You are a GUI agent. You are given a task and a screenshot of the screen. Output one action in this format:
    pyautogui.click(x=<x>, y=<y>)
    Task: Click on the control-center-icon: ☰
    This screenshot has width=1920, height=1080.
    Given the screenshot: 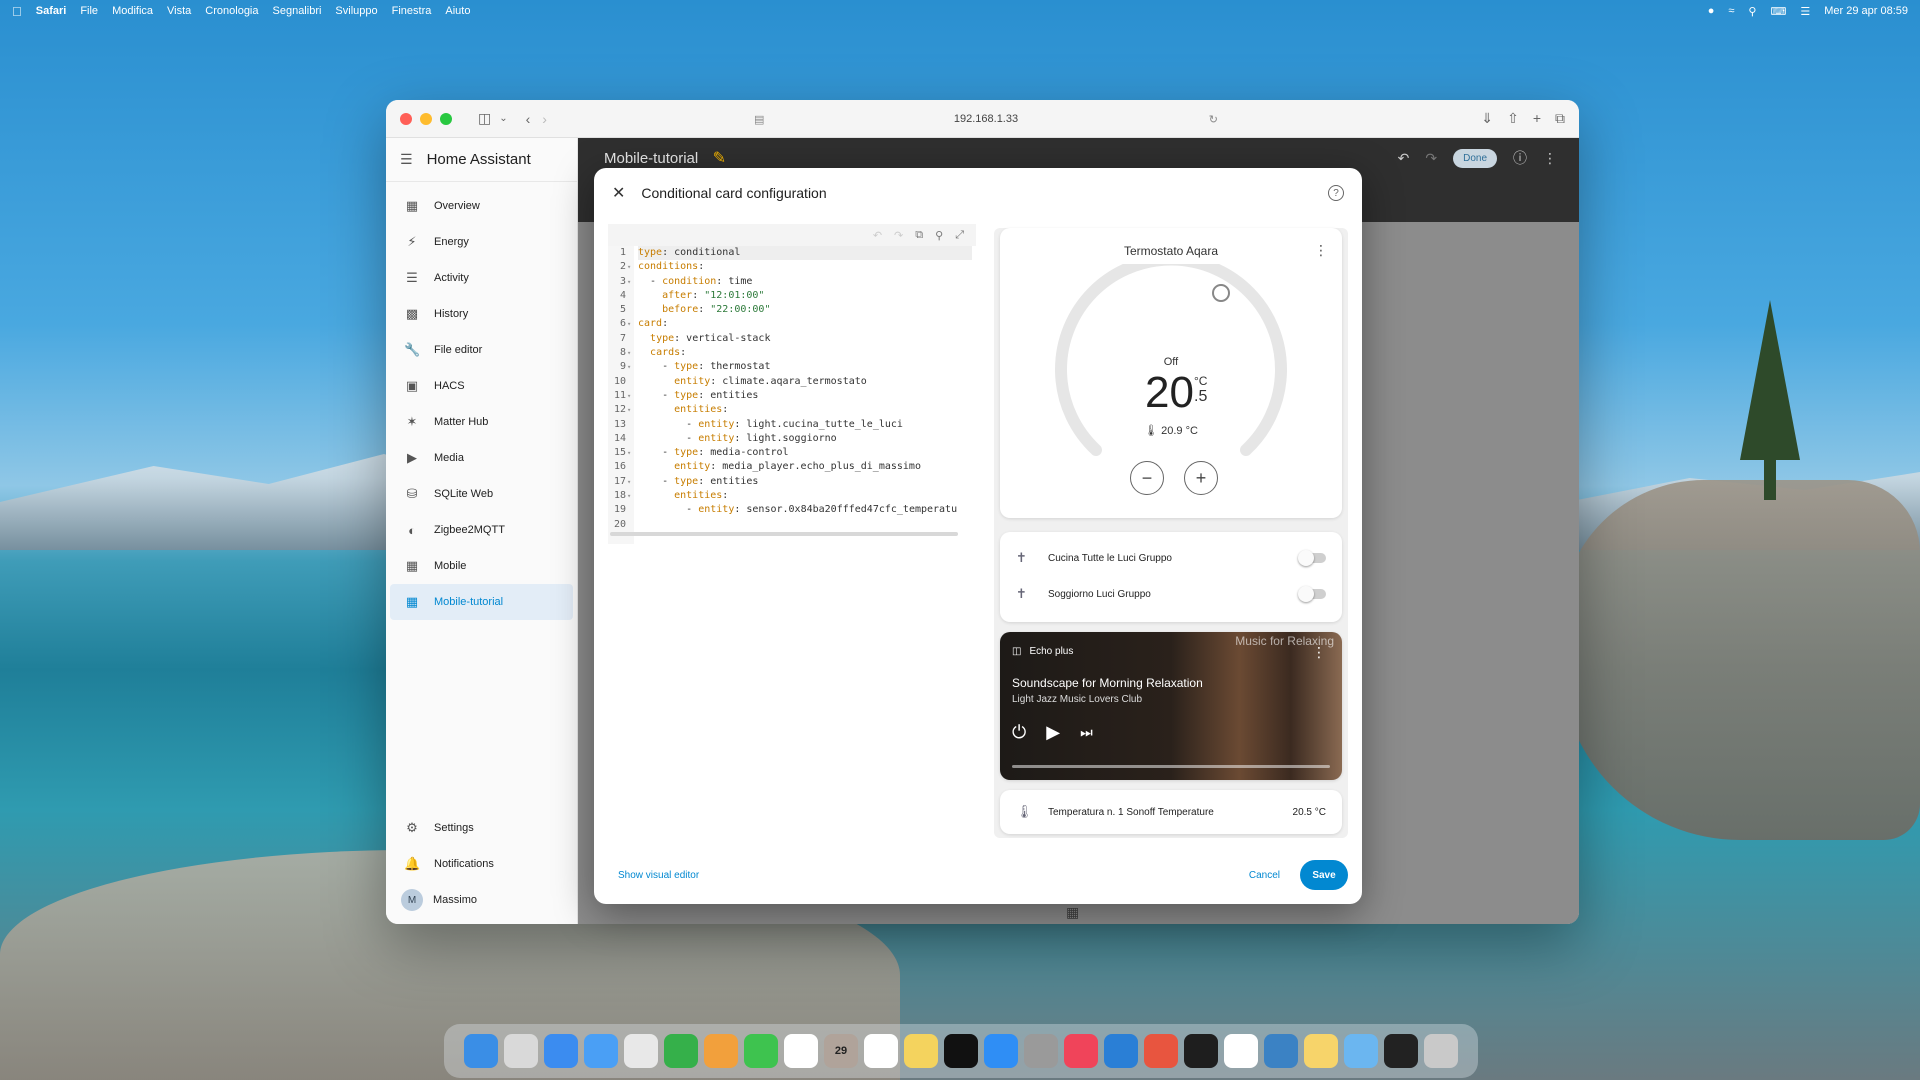 What is the action you would take?
    pyautogui.click(x=1805, y=11)
    